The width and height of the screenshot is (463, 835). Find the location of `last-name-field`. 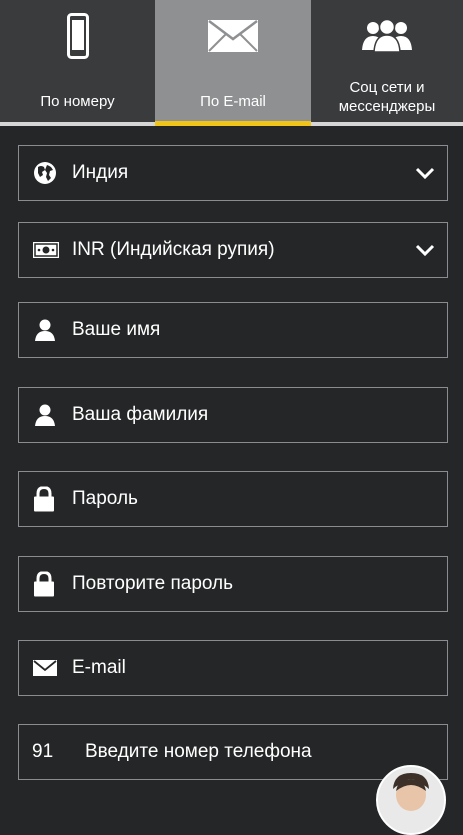

last-name-field is located at coordinates (233, 415).